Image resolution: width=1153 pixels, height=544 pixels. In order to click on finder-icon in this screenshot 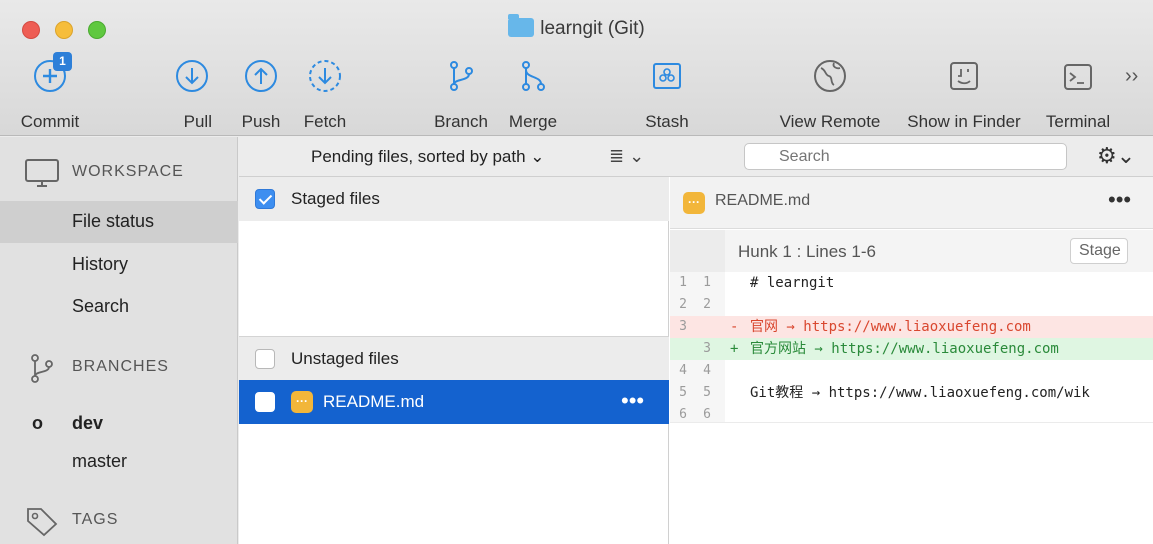, I will do `click(964, 76)`.